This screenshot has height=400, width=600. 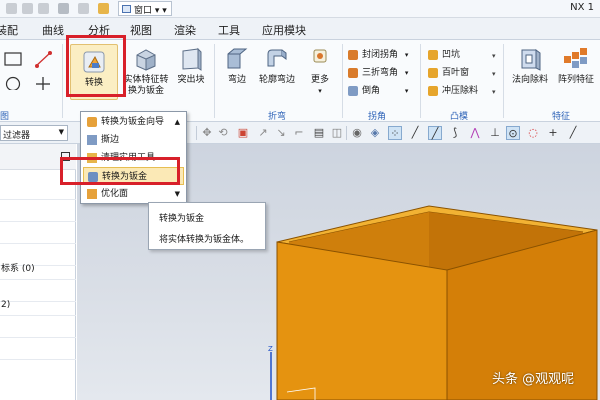 I want to click on rotate-icon: ⟲, so click(x=223, y=133).